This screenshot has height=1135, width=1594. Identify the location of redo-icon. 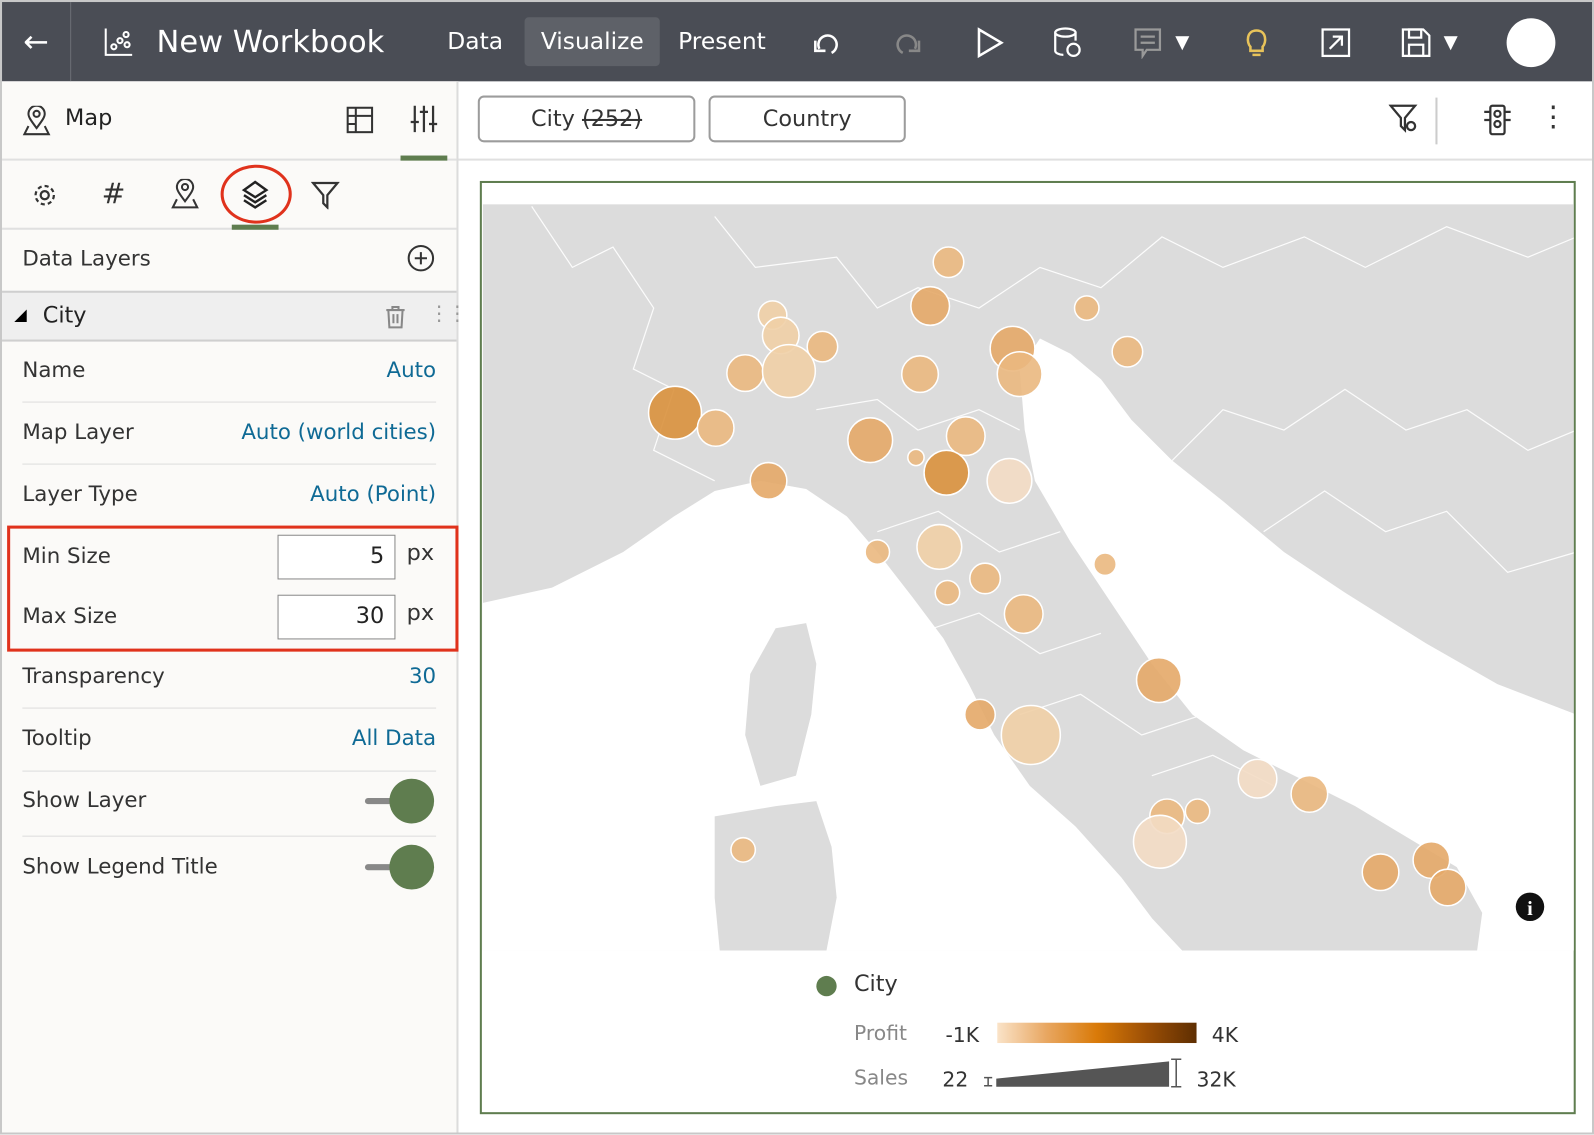
(907, 42).